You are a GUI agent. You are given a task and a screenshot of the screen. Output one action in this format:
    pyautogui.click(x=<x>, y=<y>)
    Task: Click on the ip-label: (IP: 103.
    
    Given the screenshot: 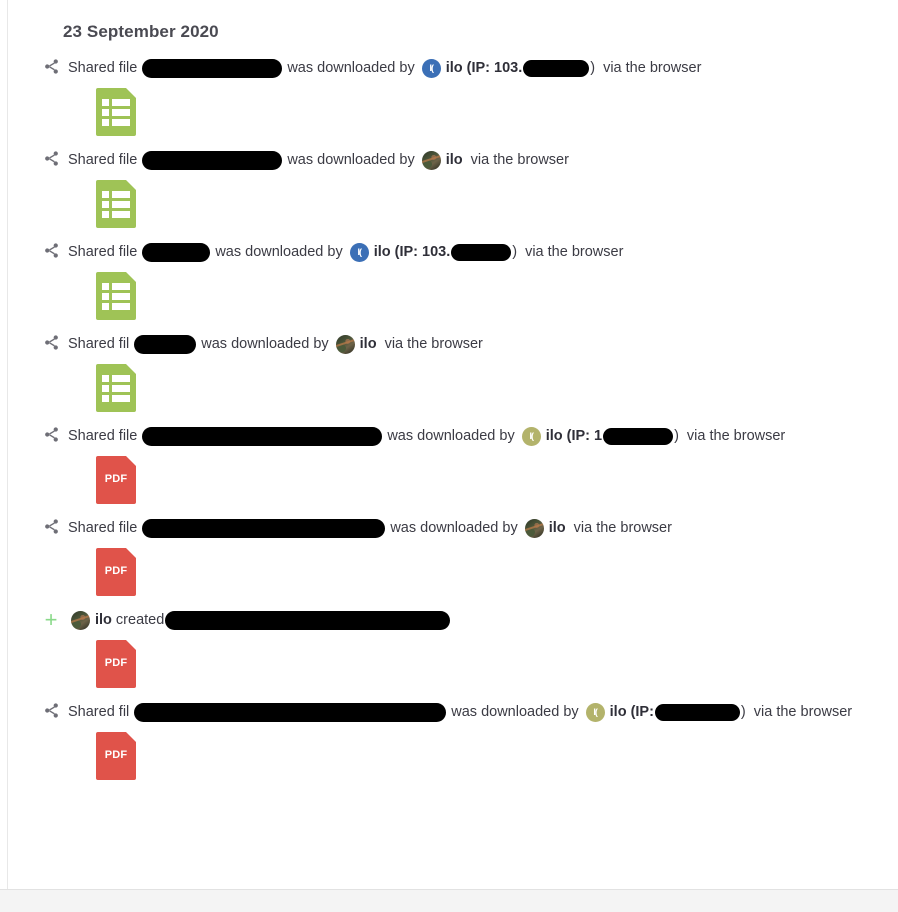 What is the action you would take?
    pyautogui.click(x=494, y=68)
    